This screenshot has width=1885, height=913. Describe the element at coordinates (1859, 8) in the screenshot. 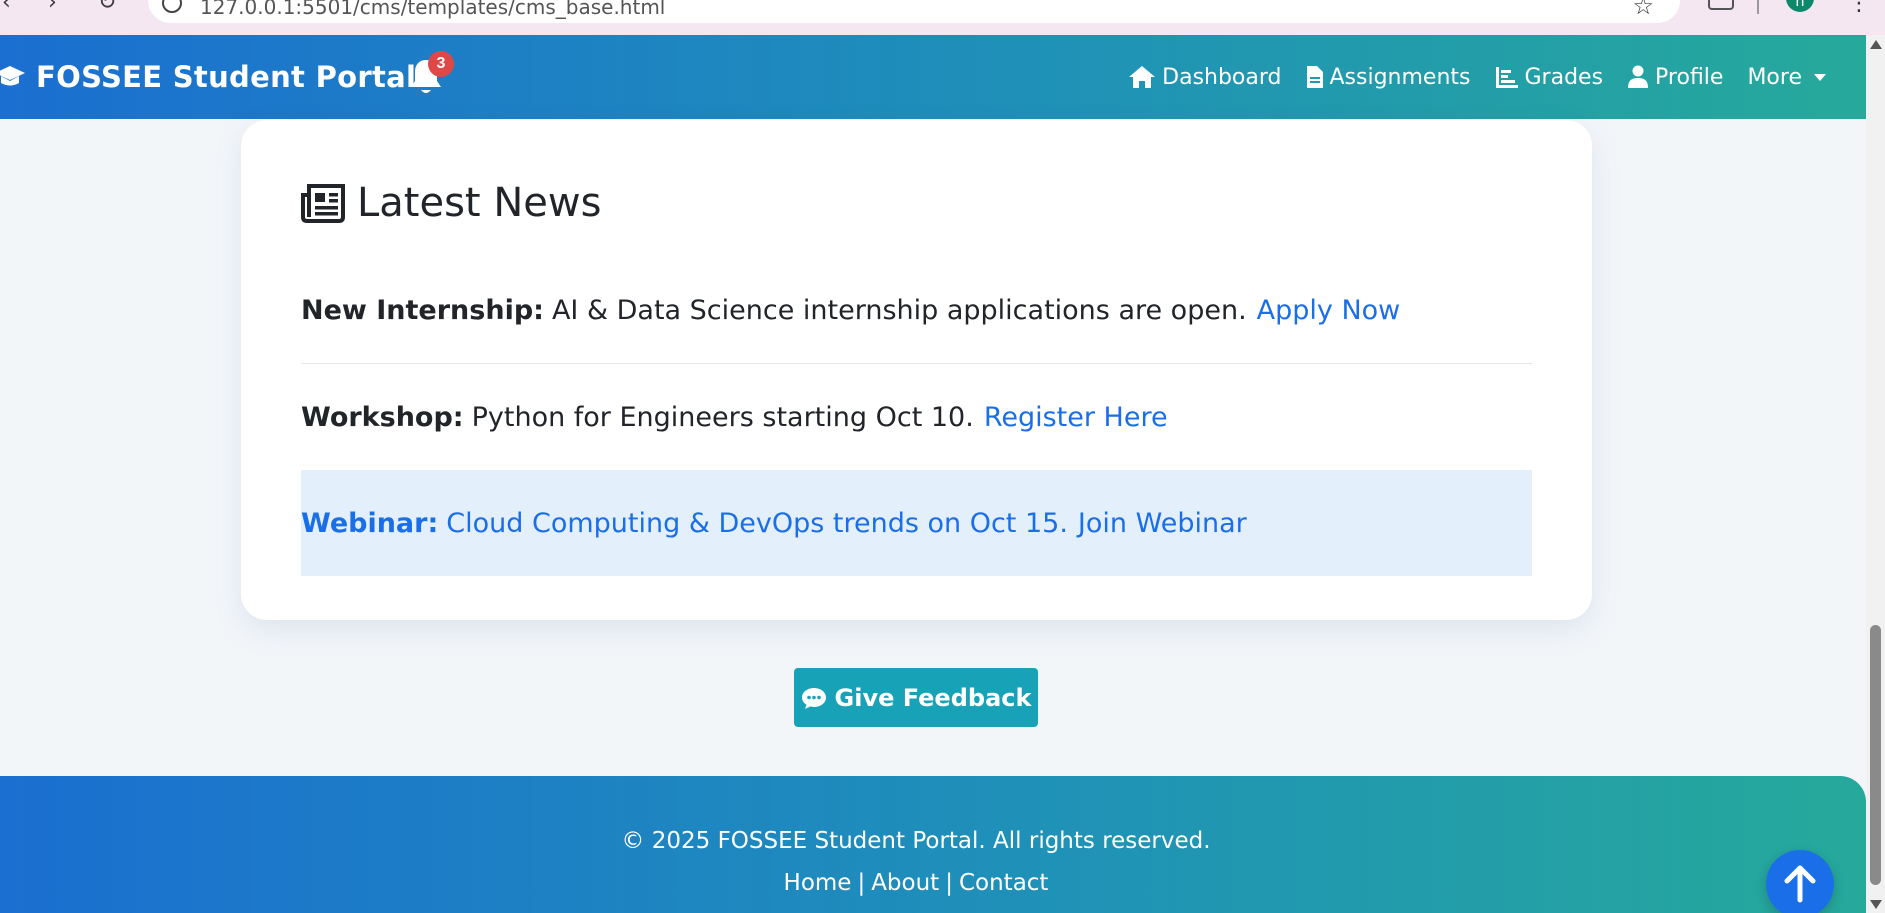

I see `browser-menu-icon: ⋮` at that location.